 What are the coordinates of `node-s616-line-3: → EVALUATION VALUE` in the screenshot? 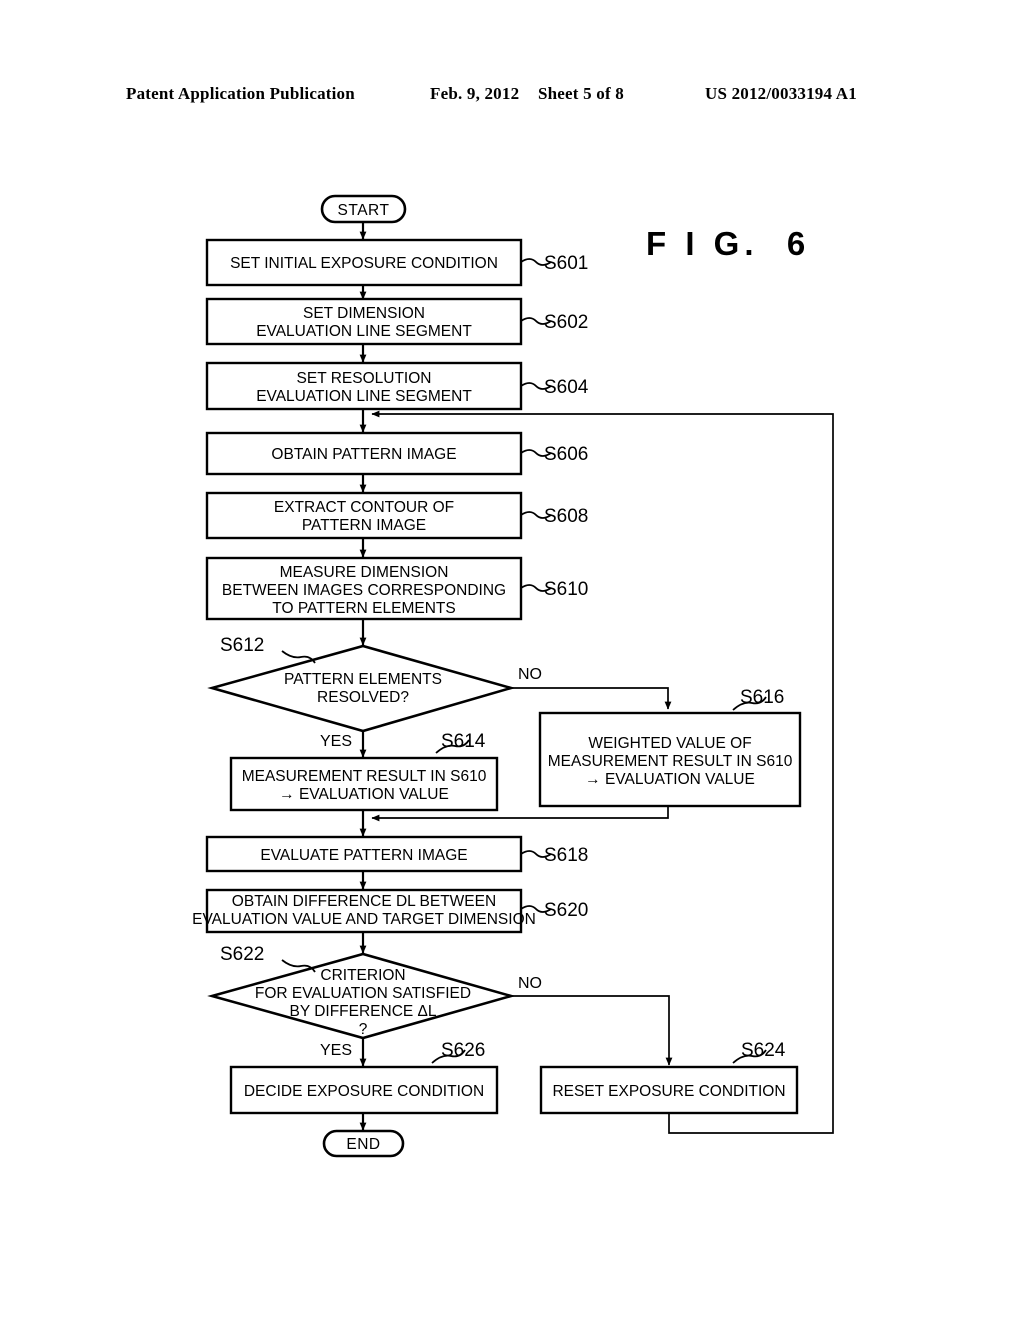 It's located at (670, 779).